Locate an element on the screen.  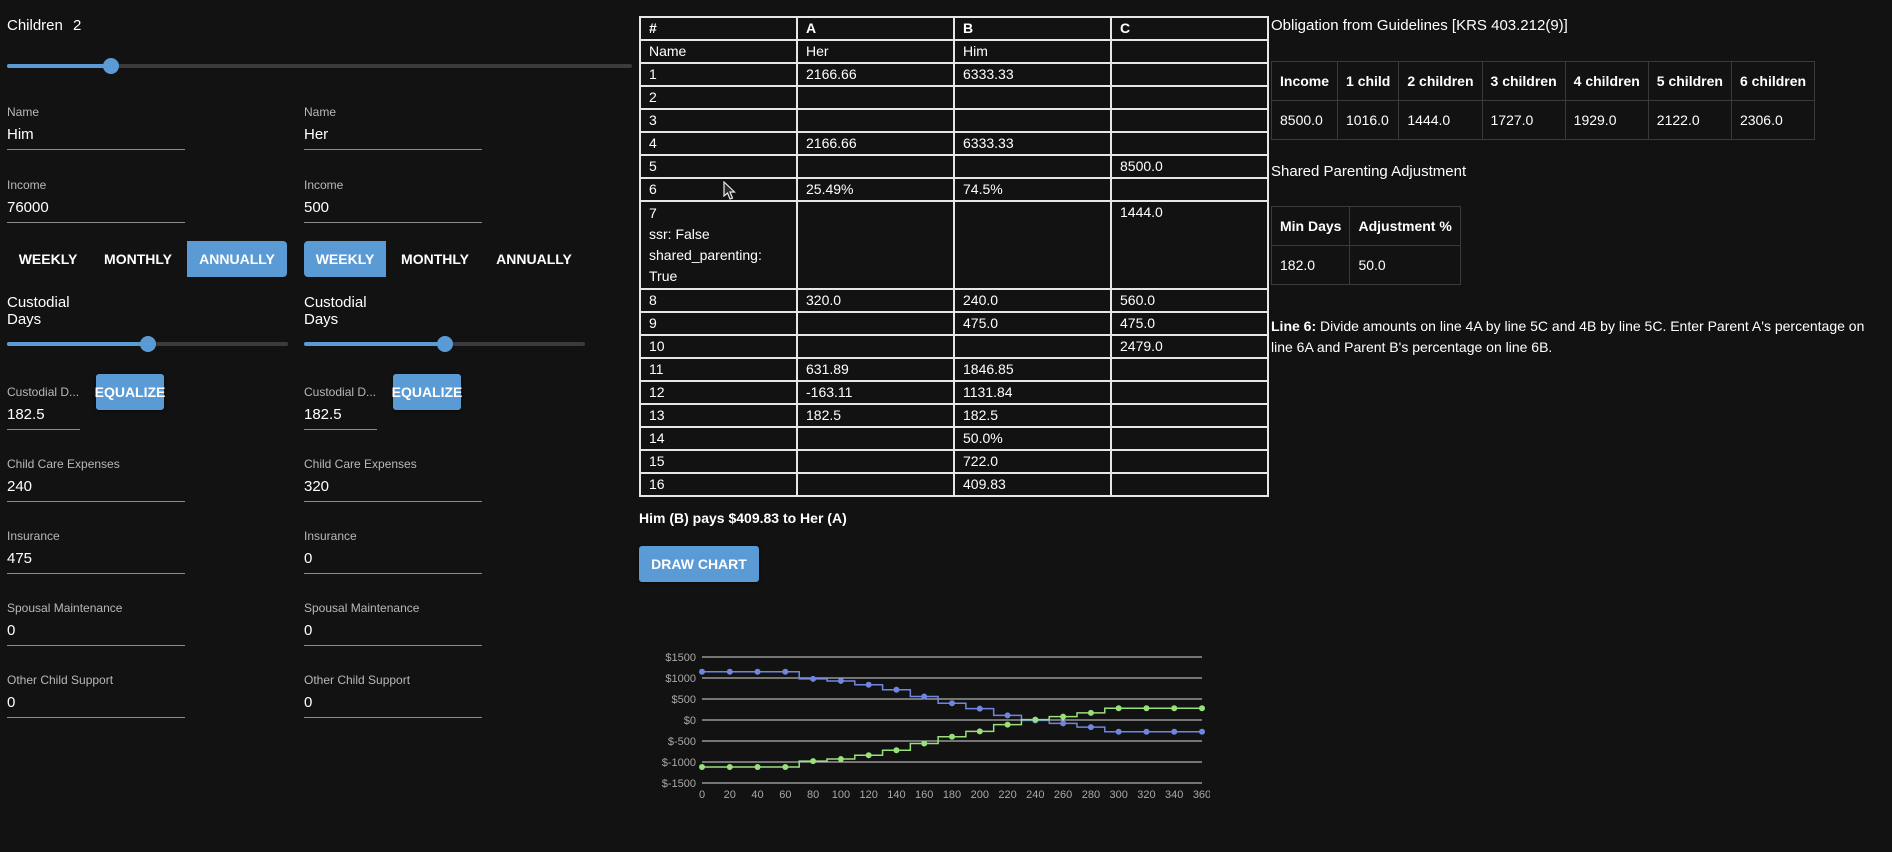
worksheet-cell: 182.5 is located at coordinates (875, 415).